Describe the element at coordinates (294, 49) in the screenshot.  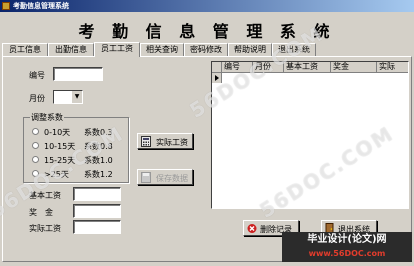
I see `tab-exit-system: 退出系统` at that location.